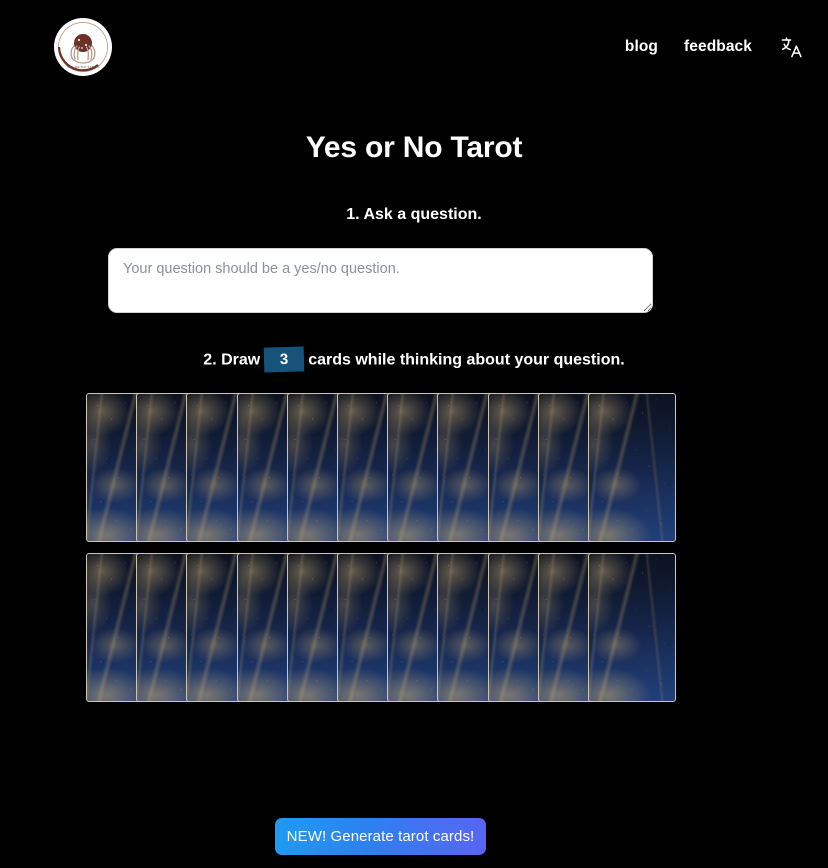  Describe the element at coordinates (380, 280) in the screenshot. I see `question-input` at that location.